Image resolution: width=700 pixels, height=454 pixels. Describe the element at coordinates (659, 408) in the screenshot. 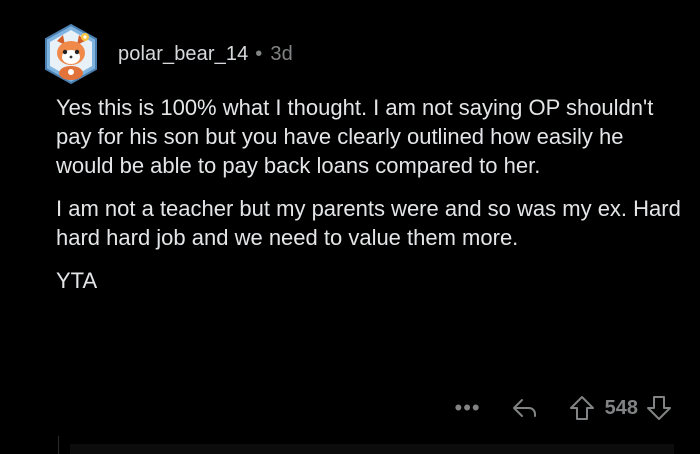

I see `downvote-arrow-icon` at that location.